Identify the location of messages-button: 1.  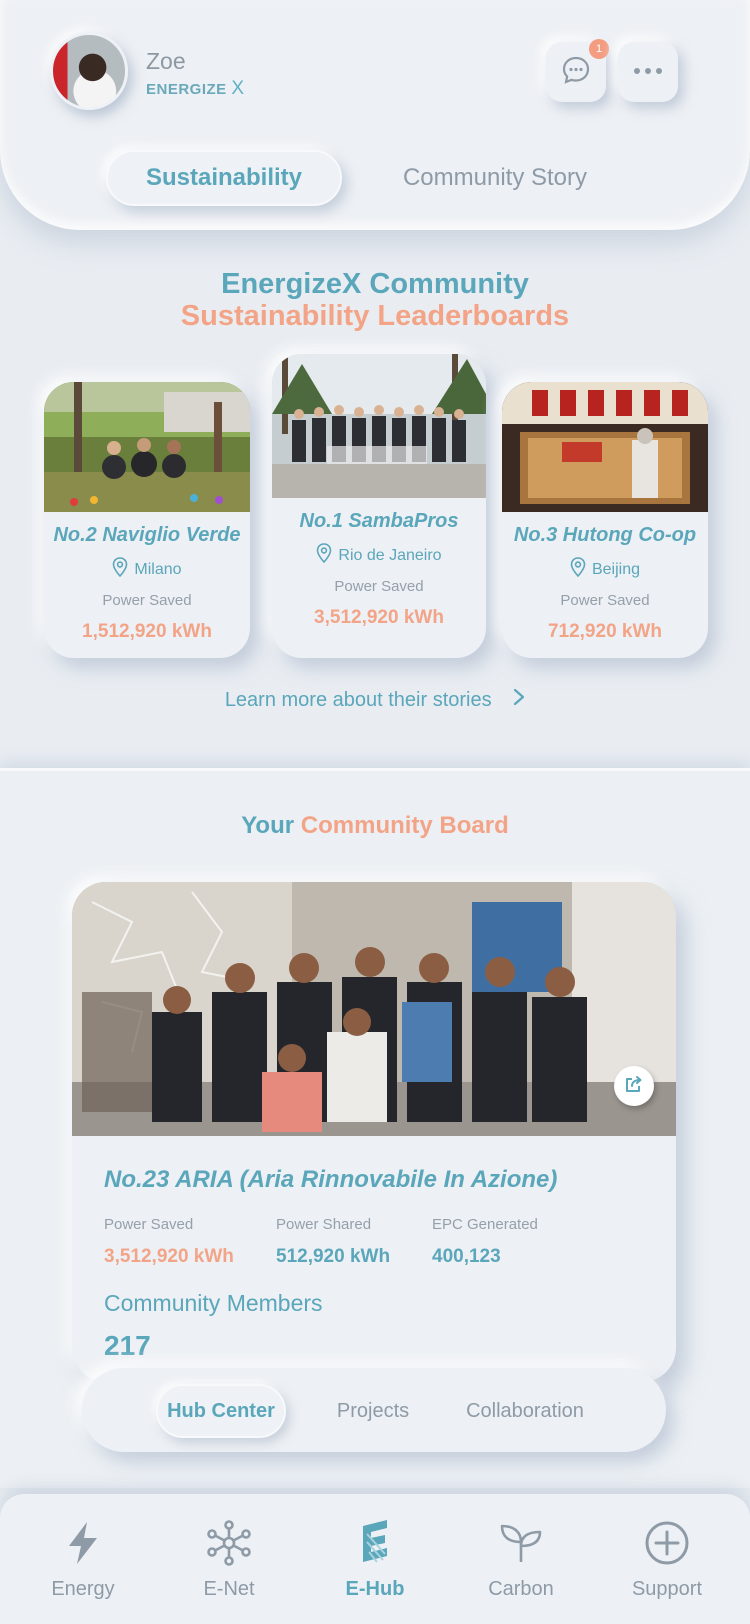
(577, 70).